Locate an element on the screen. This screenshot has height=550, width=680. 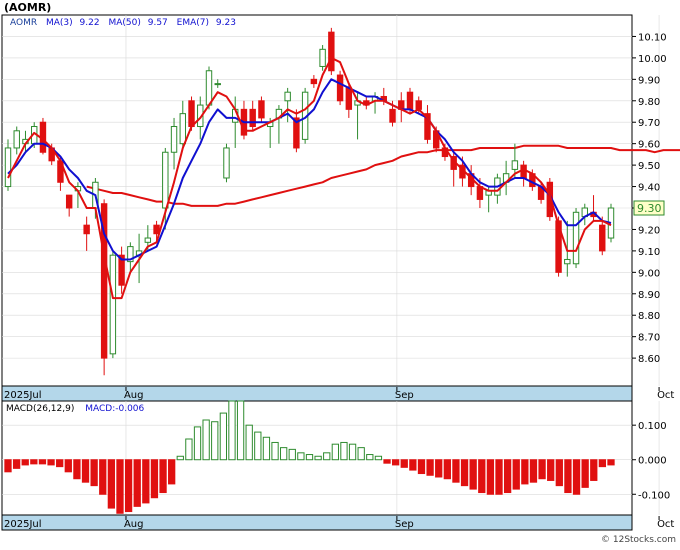
macd-tick-label: 0.000 is located at coordinates (652, 461).